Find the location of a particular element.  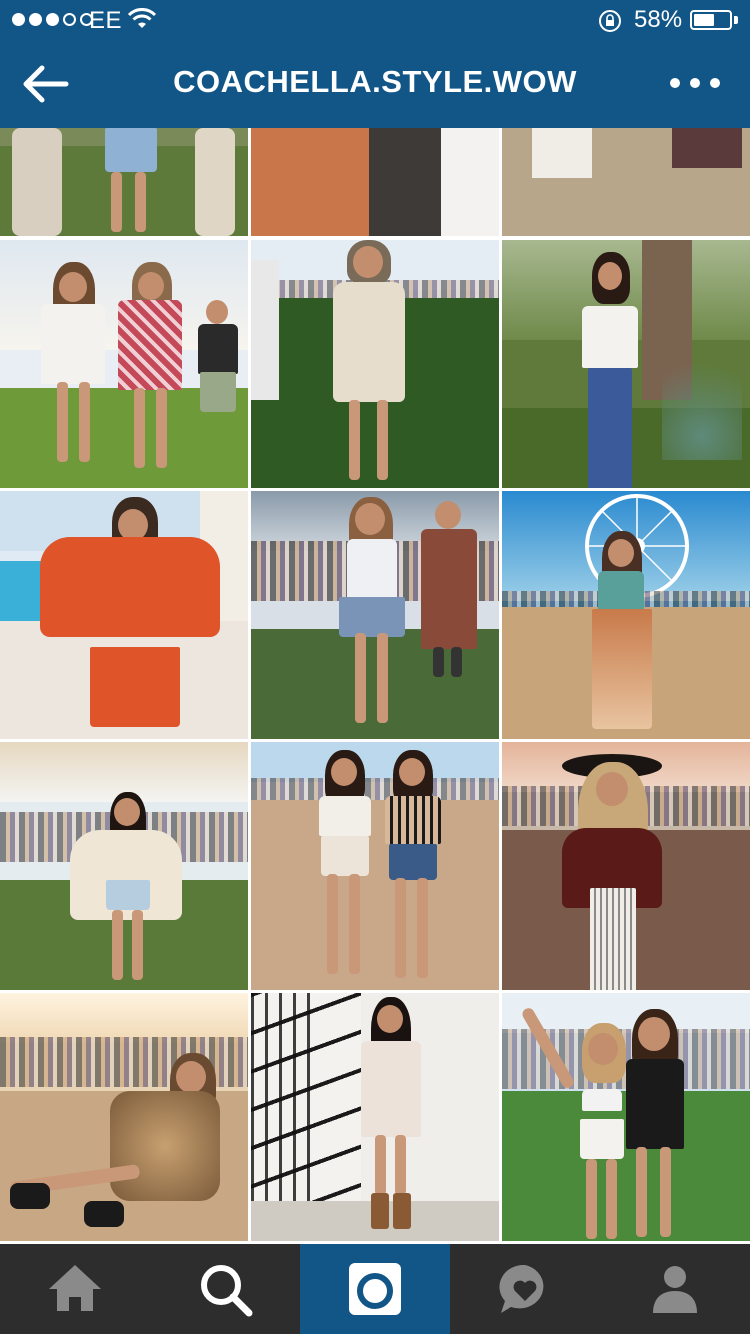

tab-activity is located at coordinates (525, 1289).